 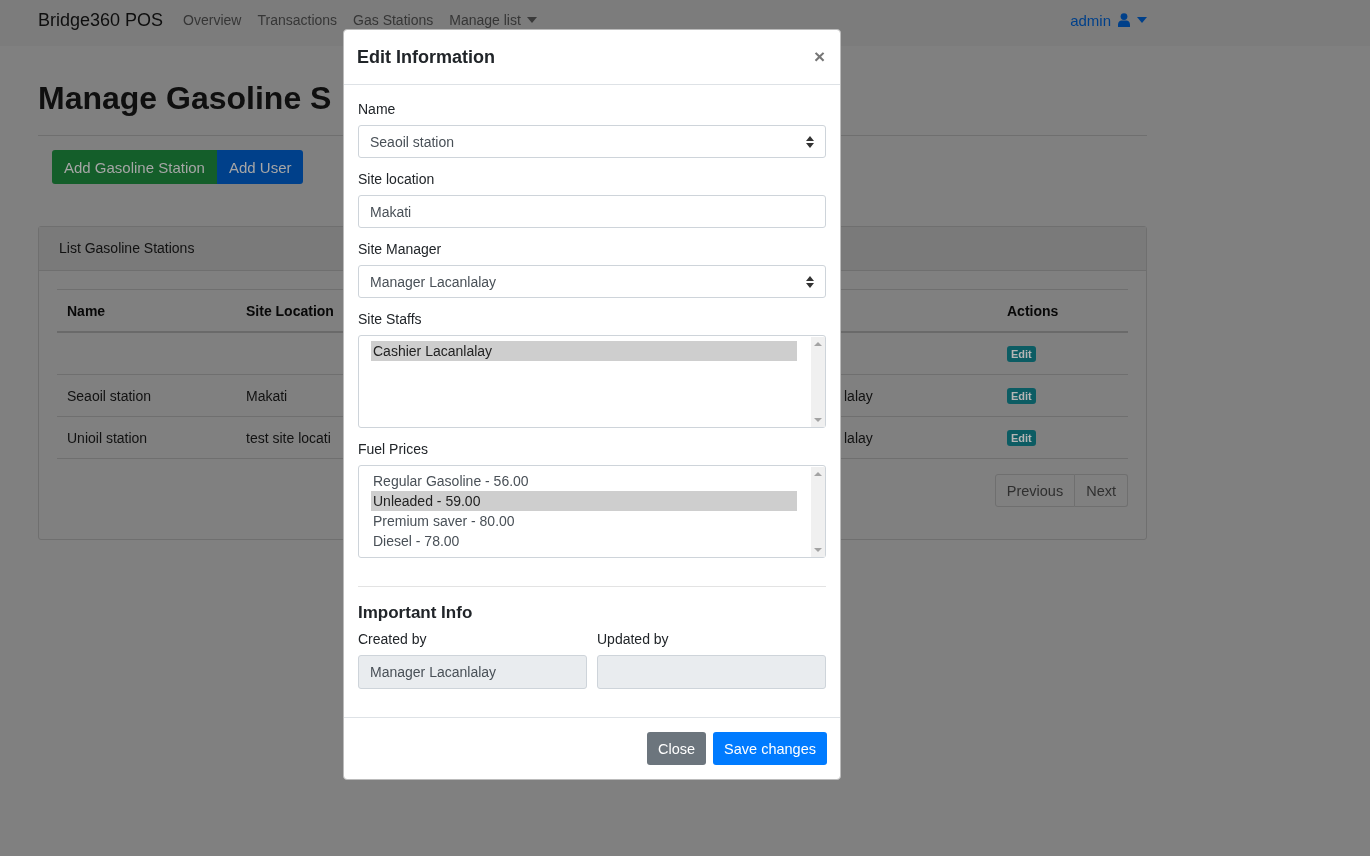 What do you see at coordinates (390, 319) in the screenshot?
I see `field-label: Site Staffs` at bounding box center [390, 319].